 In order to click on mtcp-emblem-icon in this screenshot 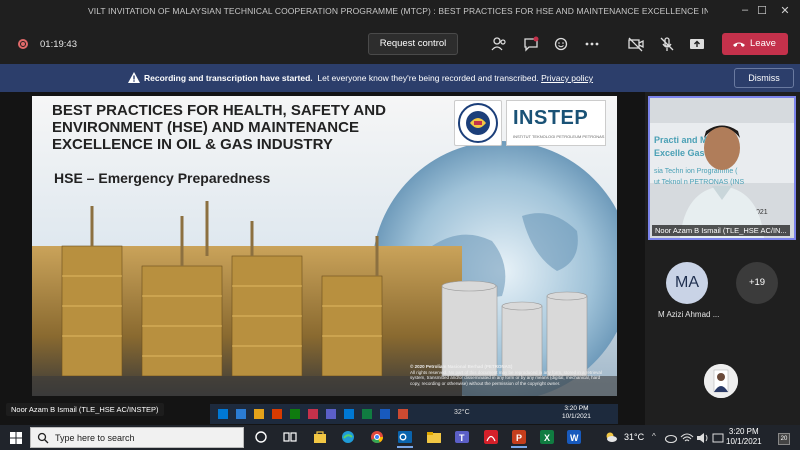, I will do `click(478, 123)`.